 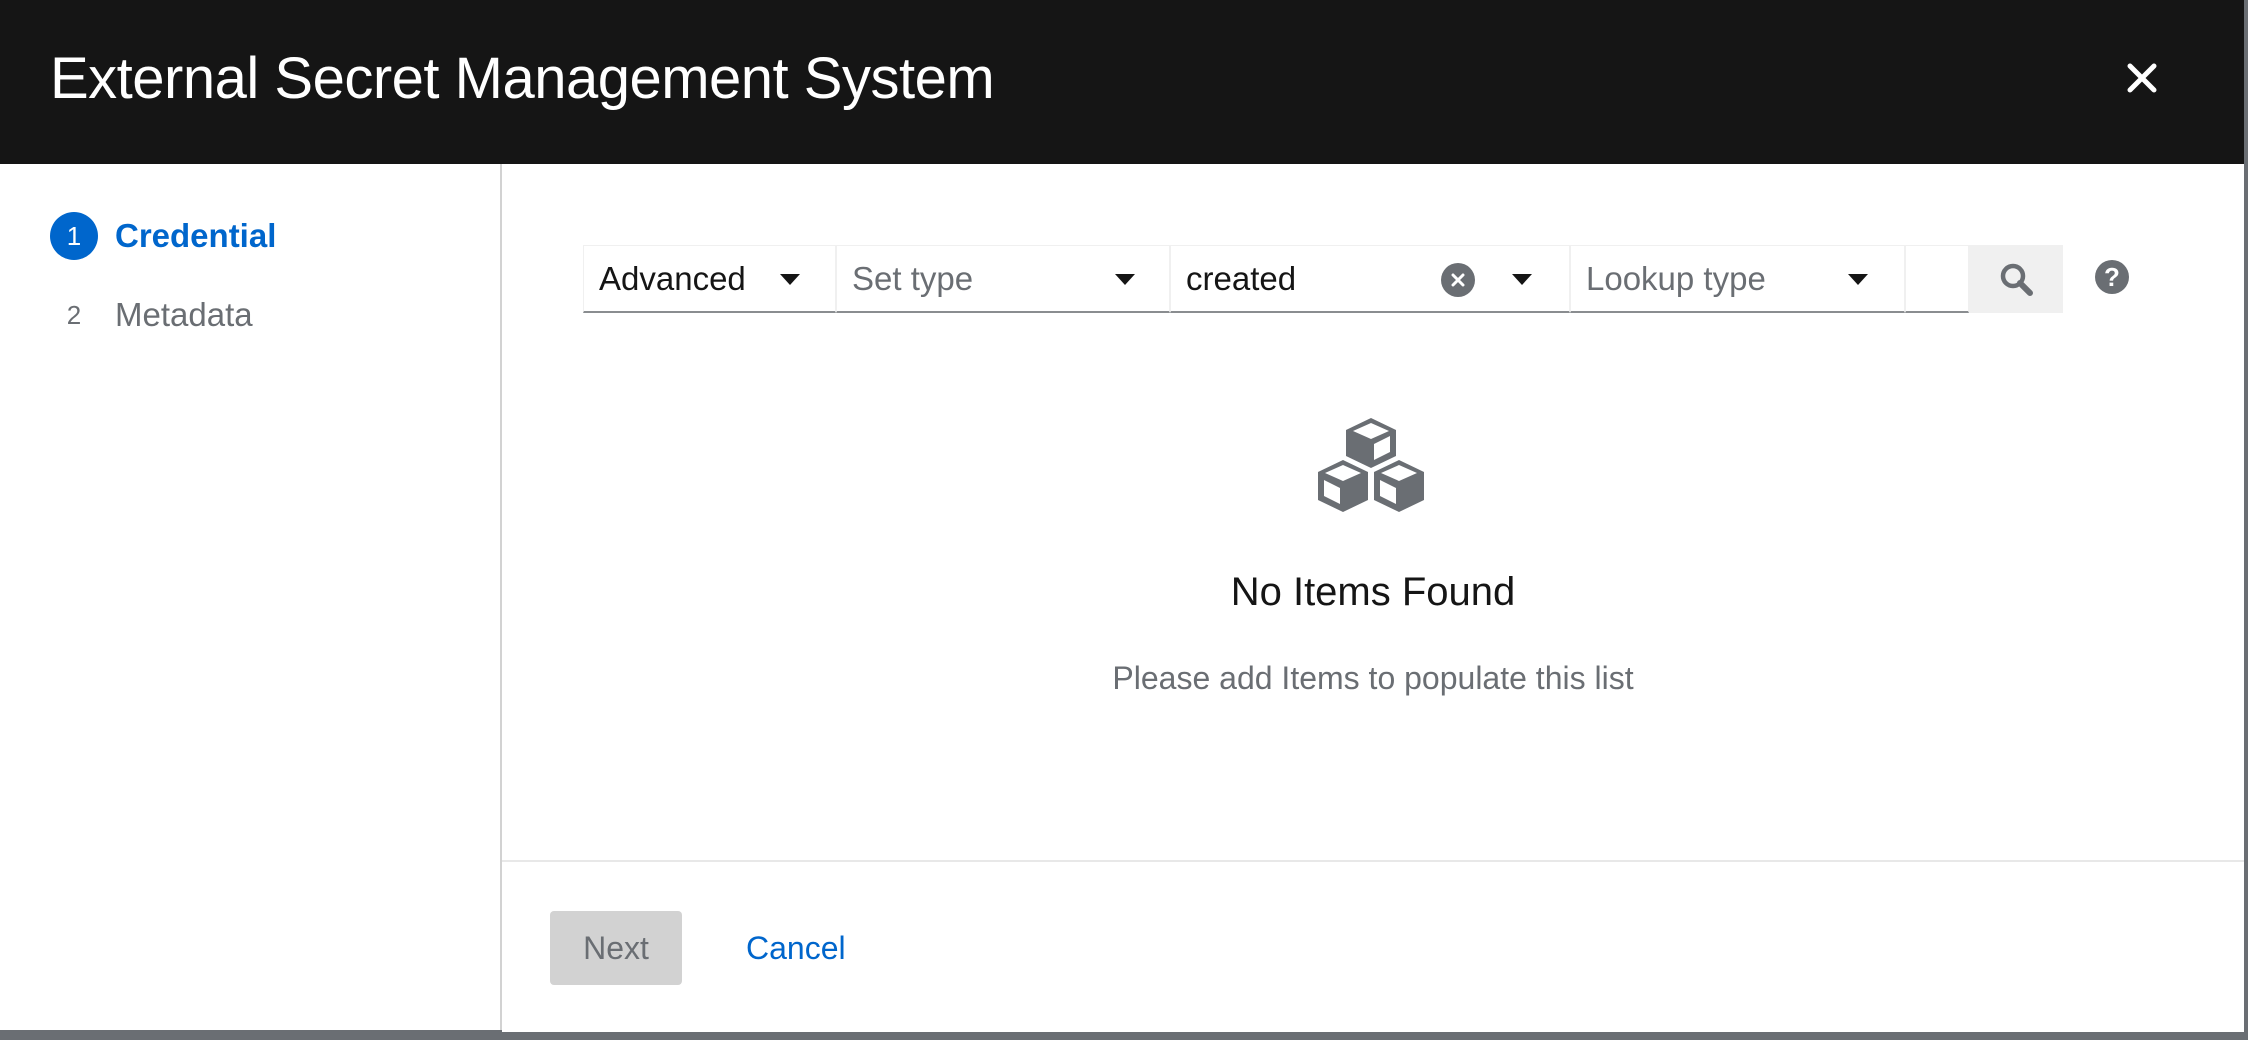 I want to click on wizard-footer: Next Cancel, so click(x=1373, y=946).